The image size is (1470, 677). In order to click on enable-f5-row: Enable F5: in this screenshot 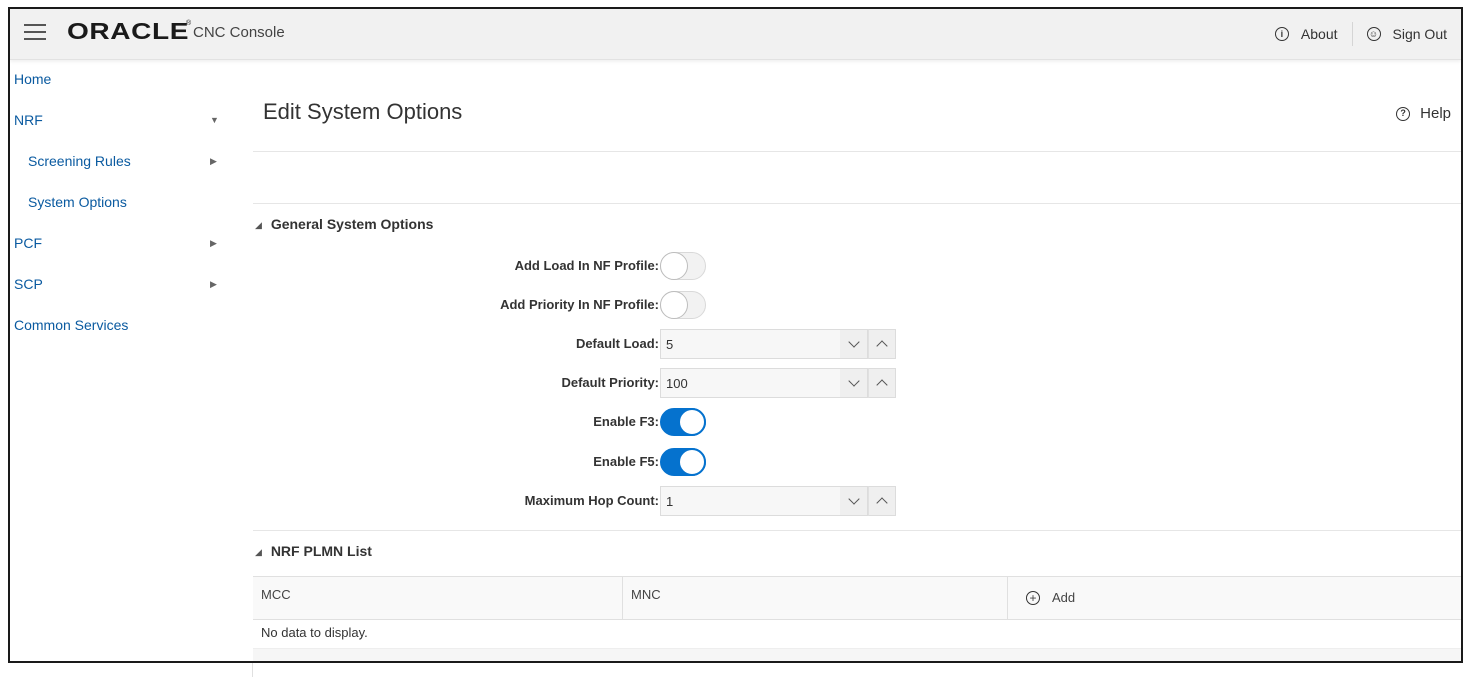, I will do `click(603, 462)`.